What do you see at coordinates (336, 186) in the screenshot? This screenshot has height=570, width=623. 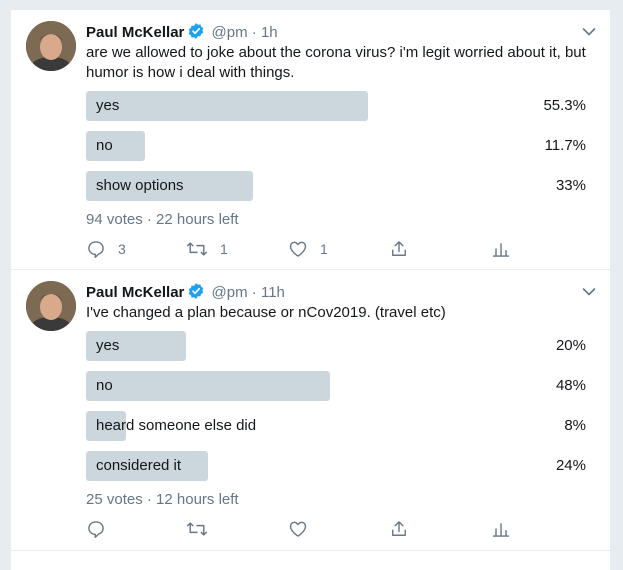 I see `poll-option: show options 33%` at bounding box center [336, 186].